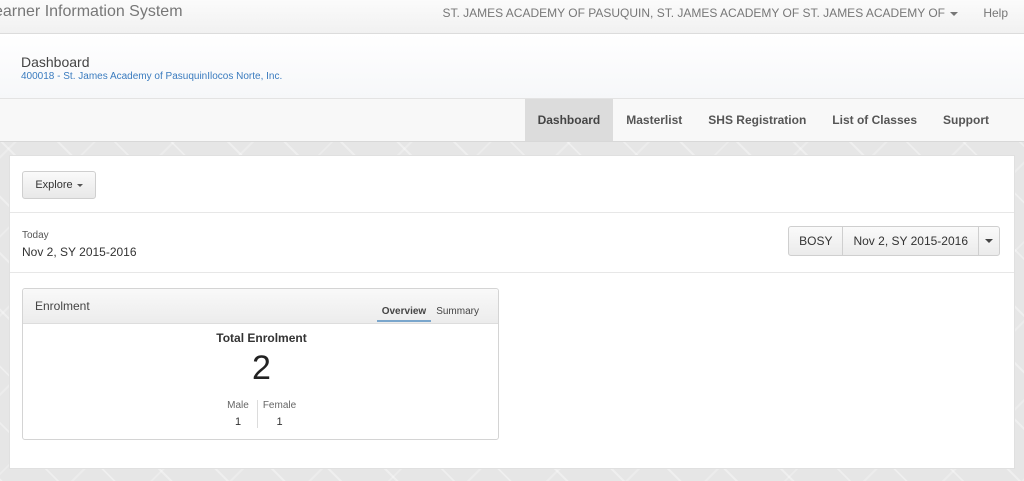  I want to click on female-column: Female 1, so click(279, 414).